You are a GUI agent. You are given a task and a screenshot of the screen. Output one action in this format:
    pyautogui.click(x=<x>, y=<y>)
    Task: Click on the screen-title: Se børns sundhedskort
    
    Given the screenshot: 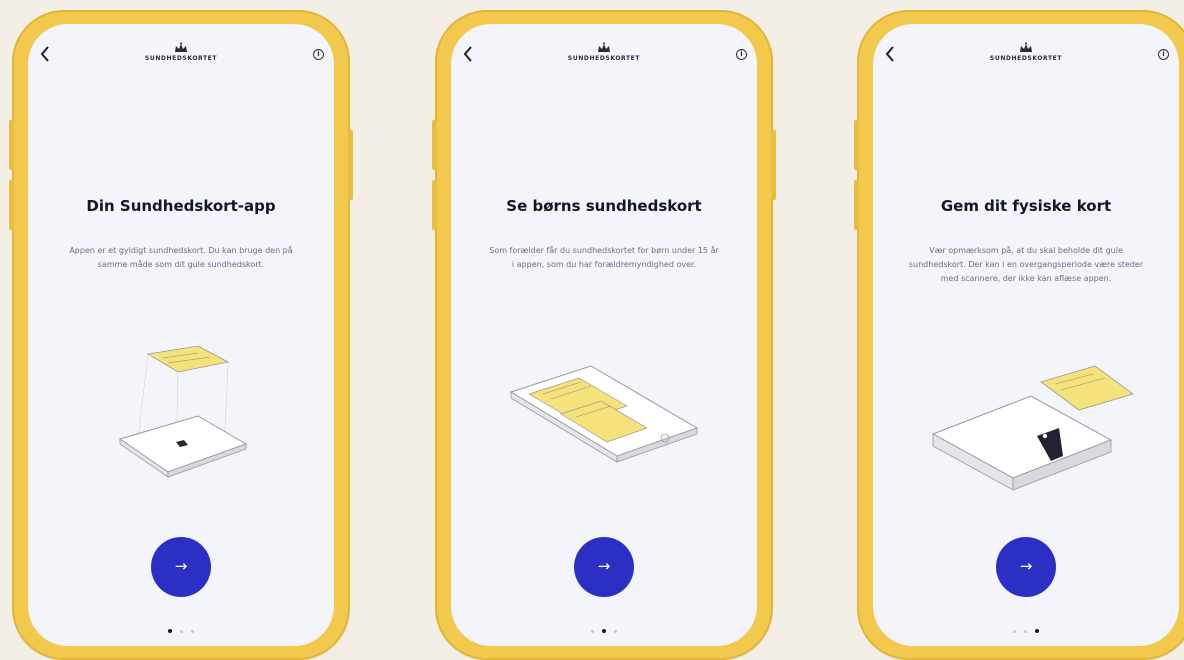 What is the action you would take?
    pyautogui.click(x=604, y=206)
    